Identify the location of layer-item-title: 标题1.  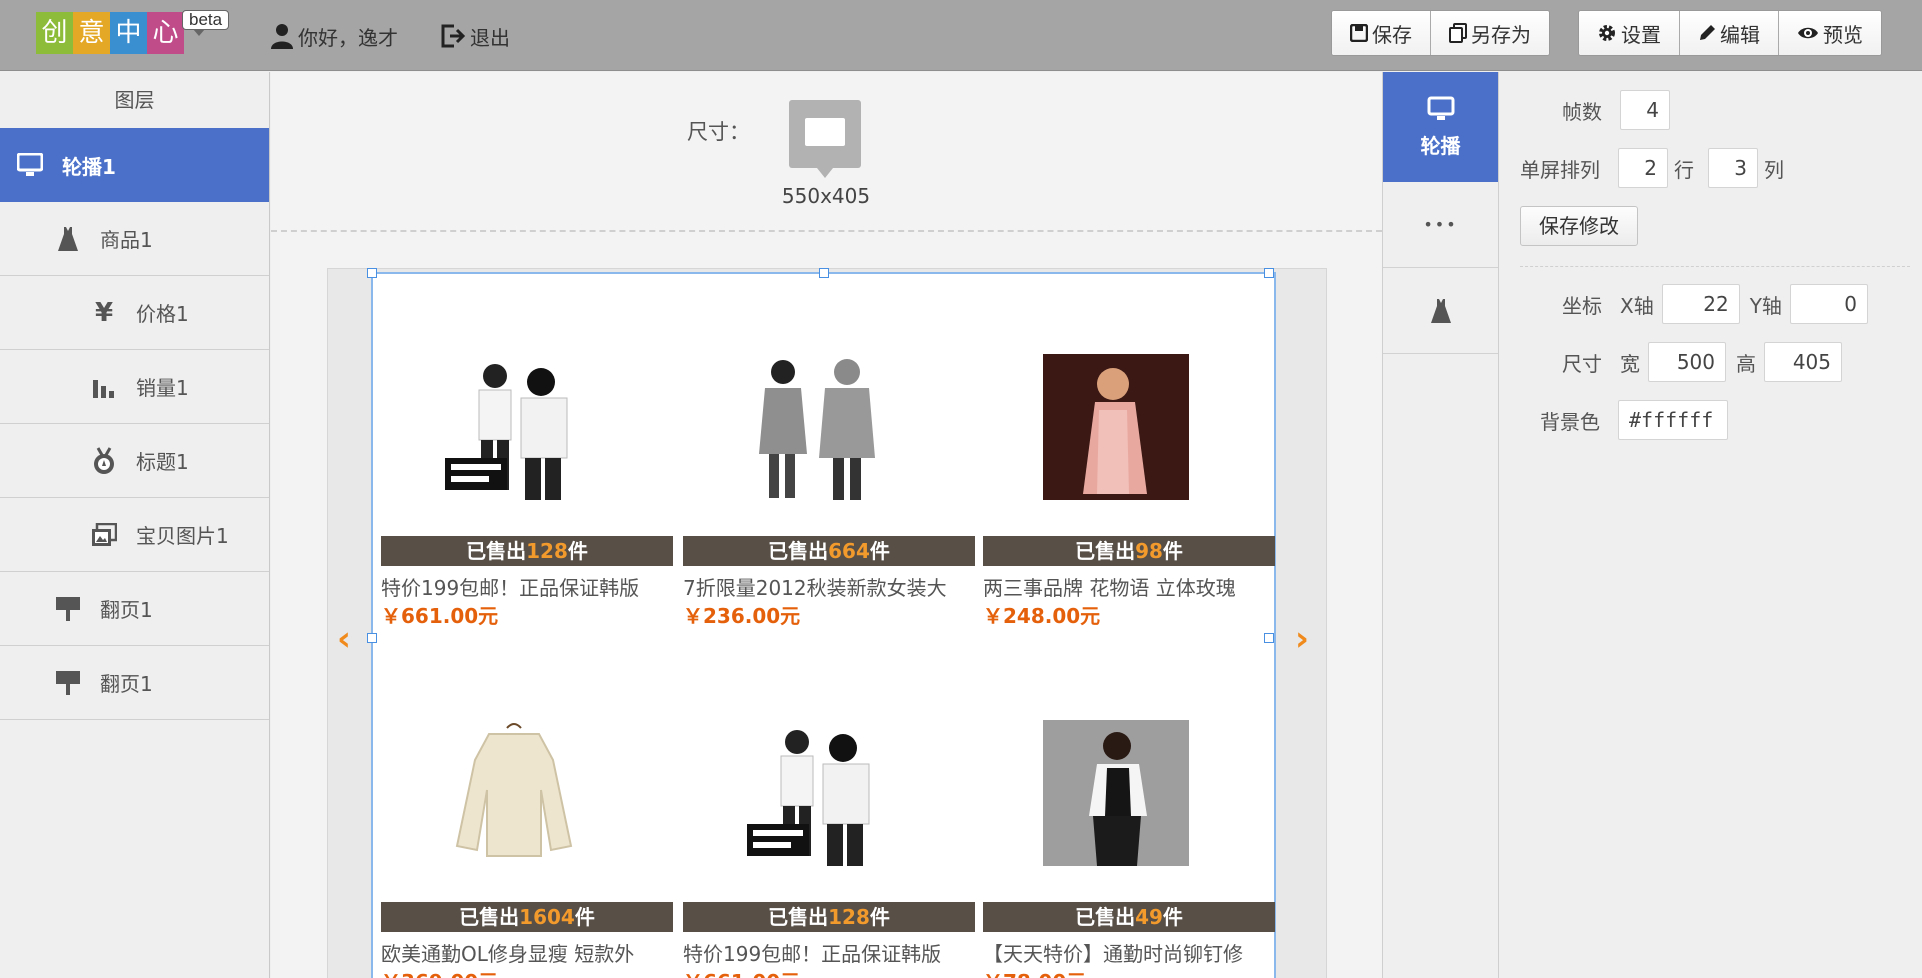
(134, 461).